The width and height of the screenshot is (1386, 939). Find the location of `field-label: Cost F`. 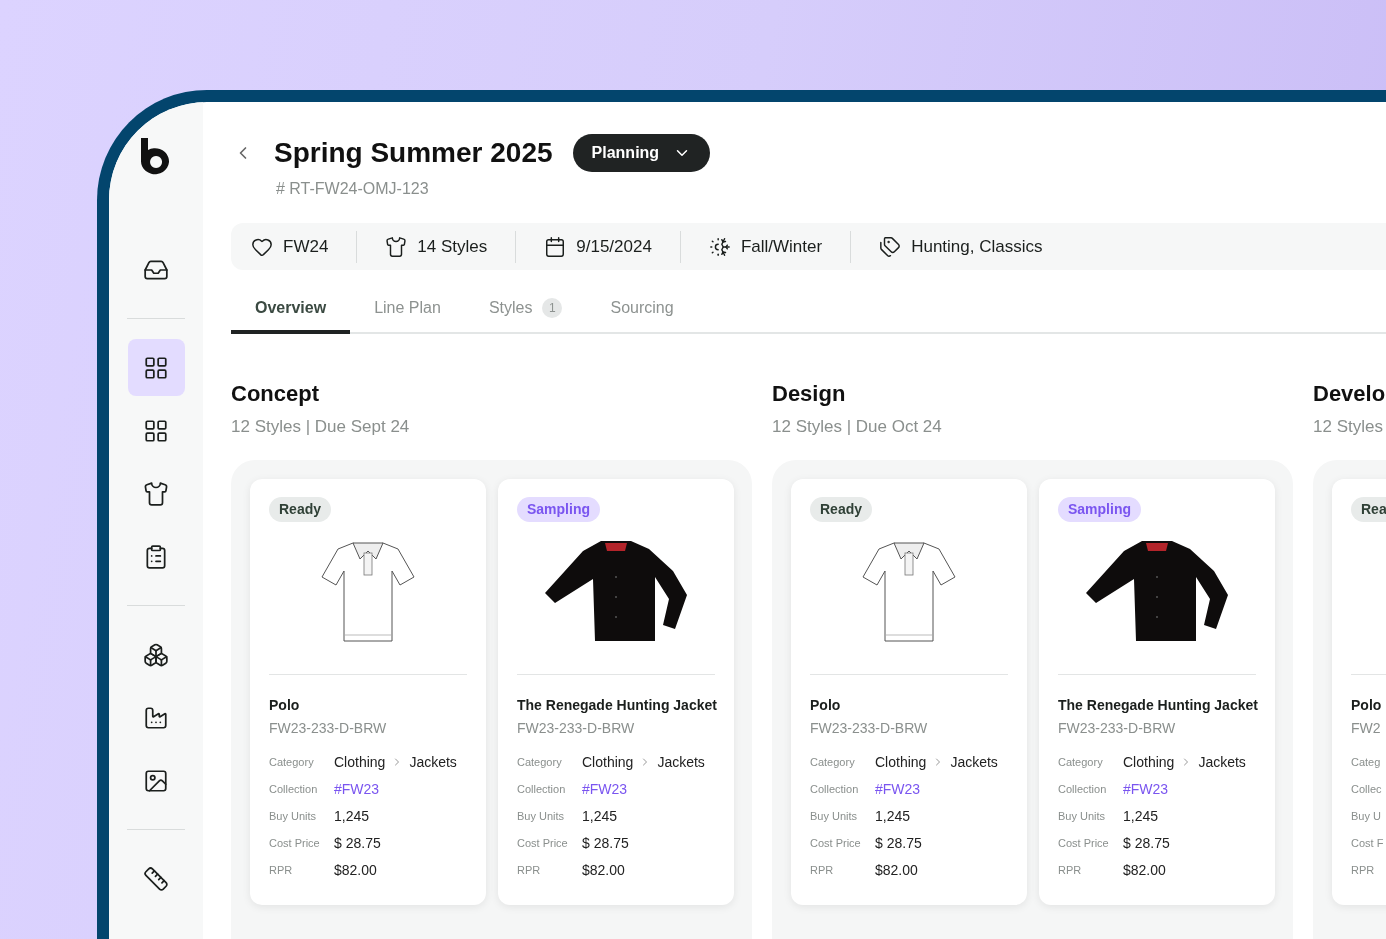

field-label: Cost F is located at coordinates (1368, 843).